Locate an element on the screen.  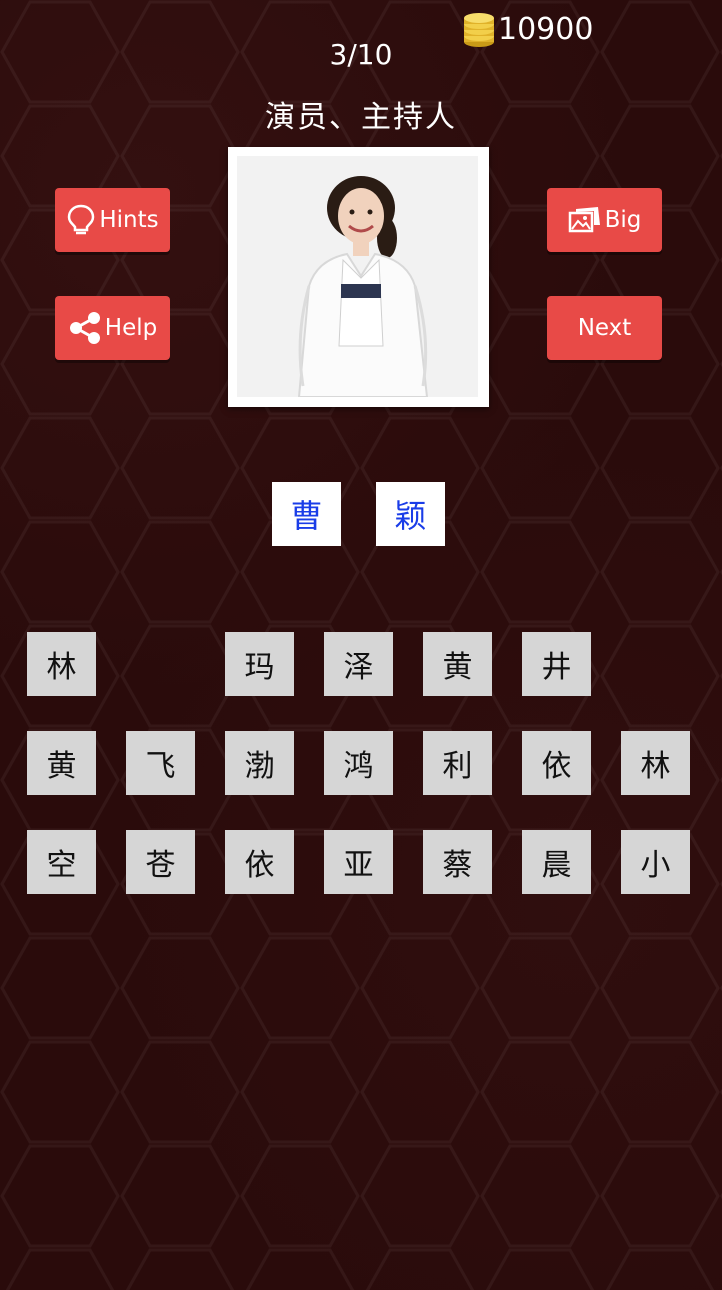
letter-tile: 空 is located at coordinates (61, 862).